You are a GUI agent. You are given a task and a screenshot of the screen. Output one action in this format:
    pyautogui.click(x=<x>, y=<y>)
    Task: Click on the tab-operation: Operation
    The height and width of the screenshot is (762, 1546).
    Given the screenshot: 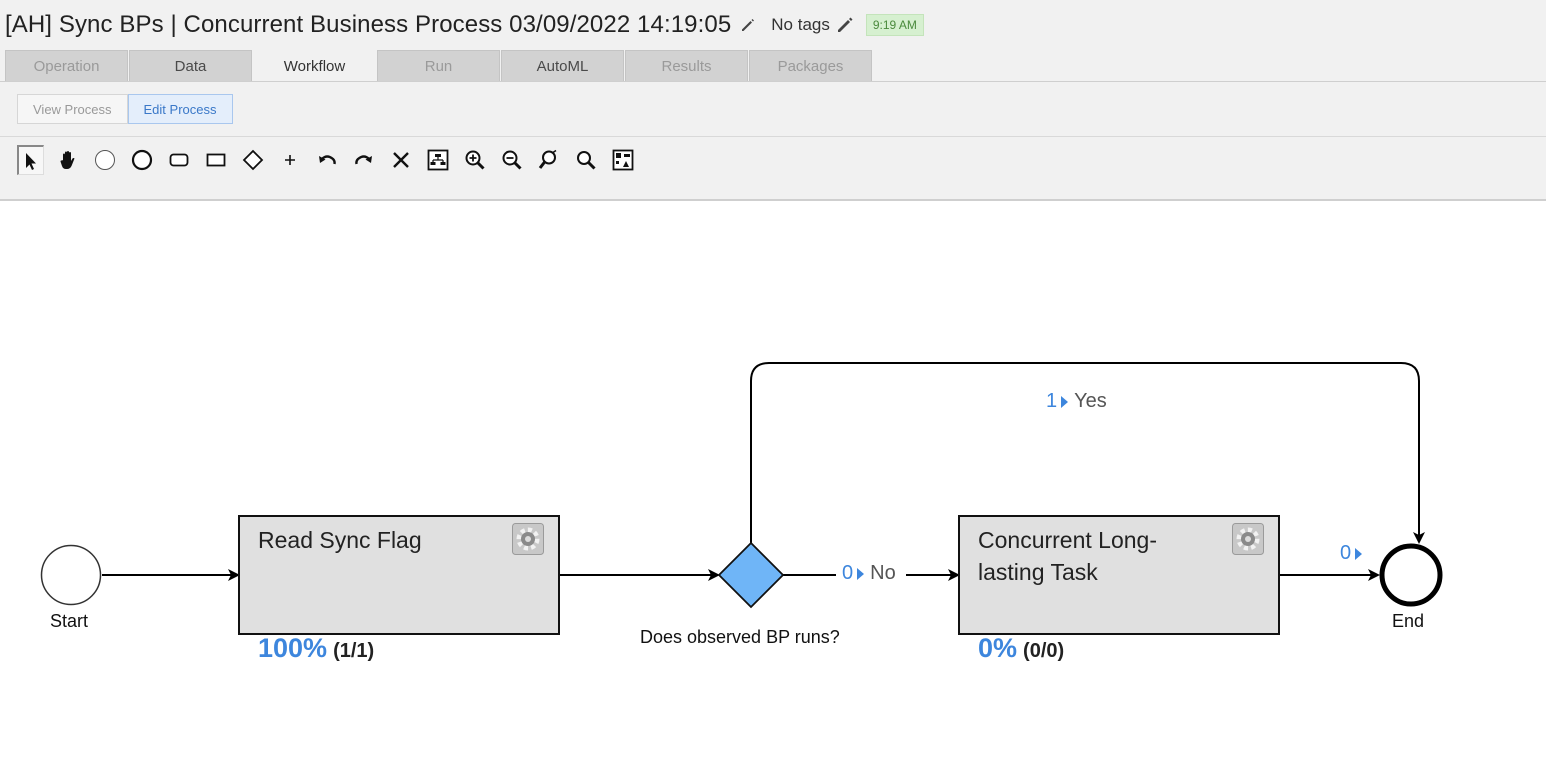 What is the action you would take?
    pyautogui.click(x=66, y=66)
    